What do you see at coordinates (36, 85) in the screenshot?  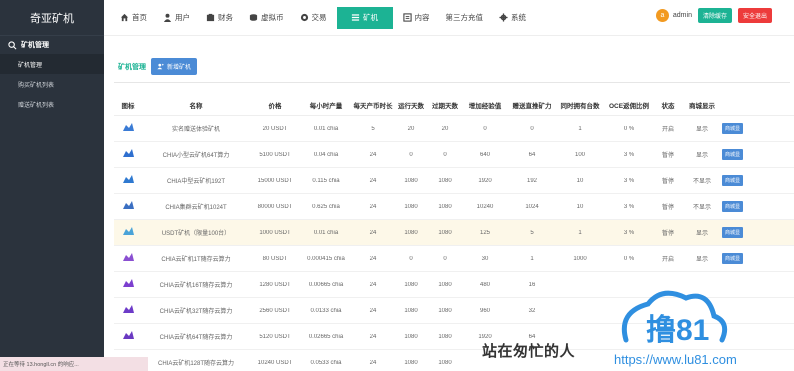 I see `sidebar-item-label: 购买矿机列表` at bounding box center [36, 85].